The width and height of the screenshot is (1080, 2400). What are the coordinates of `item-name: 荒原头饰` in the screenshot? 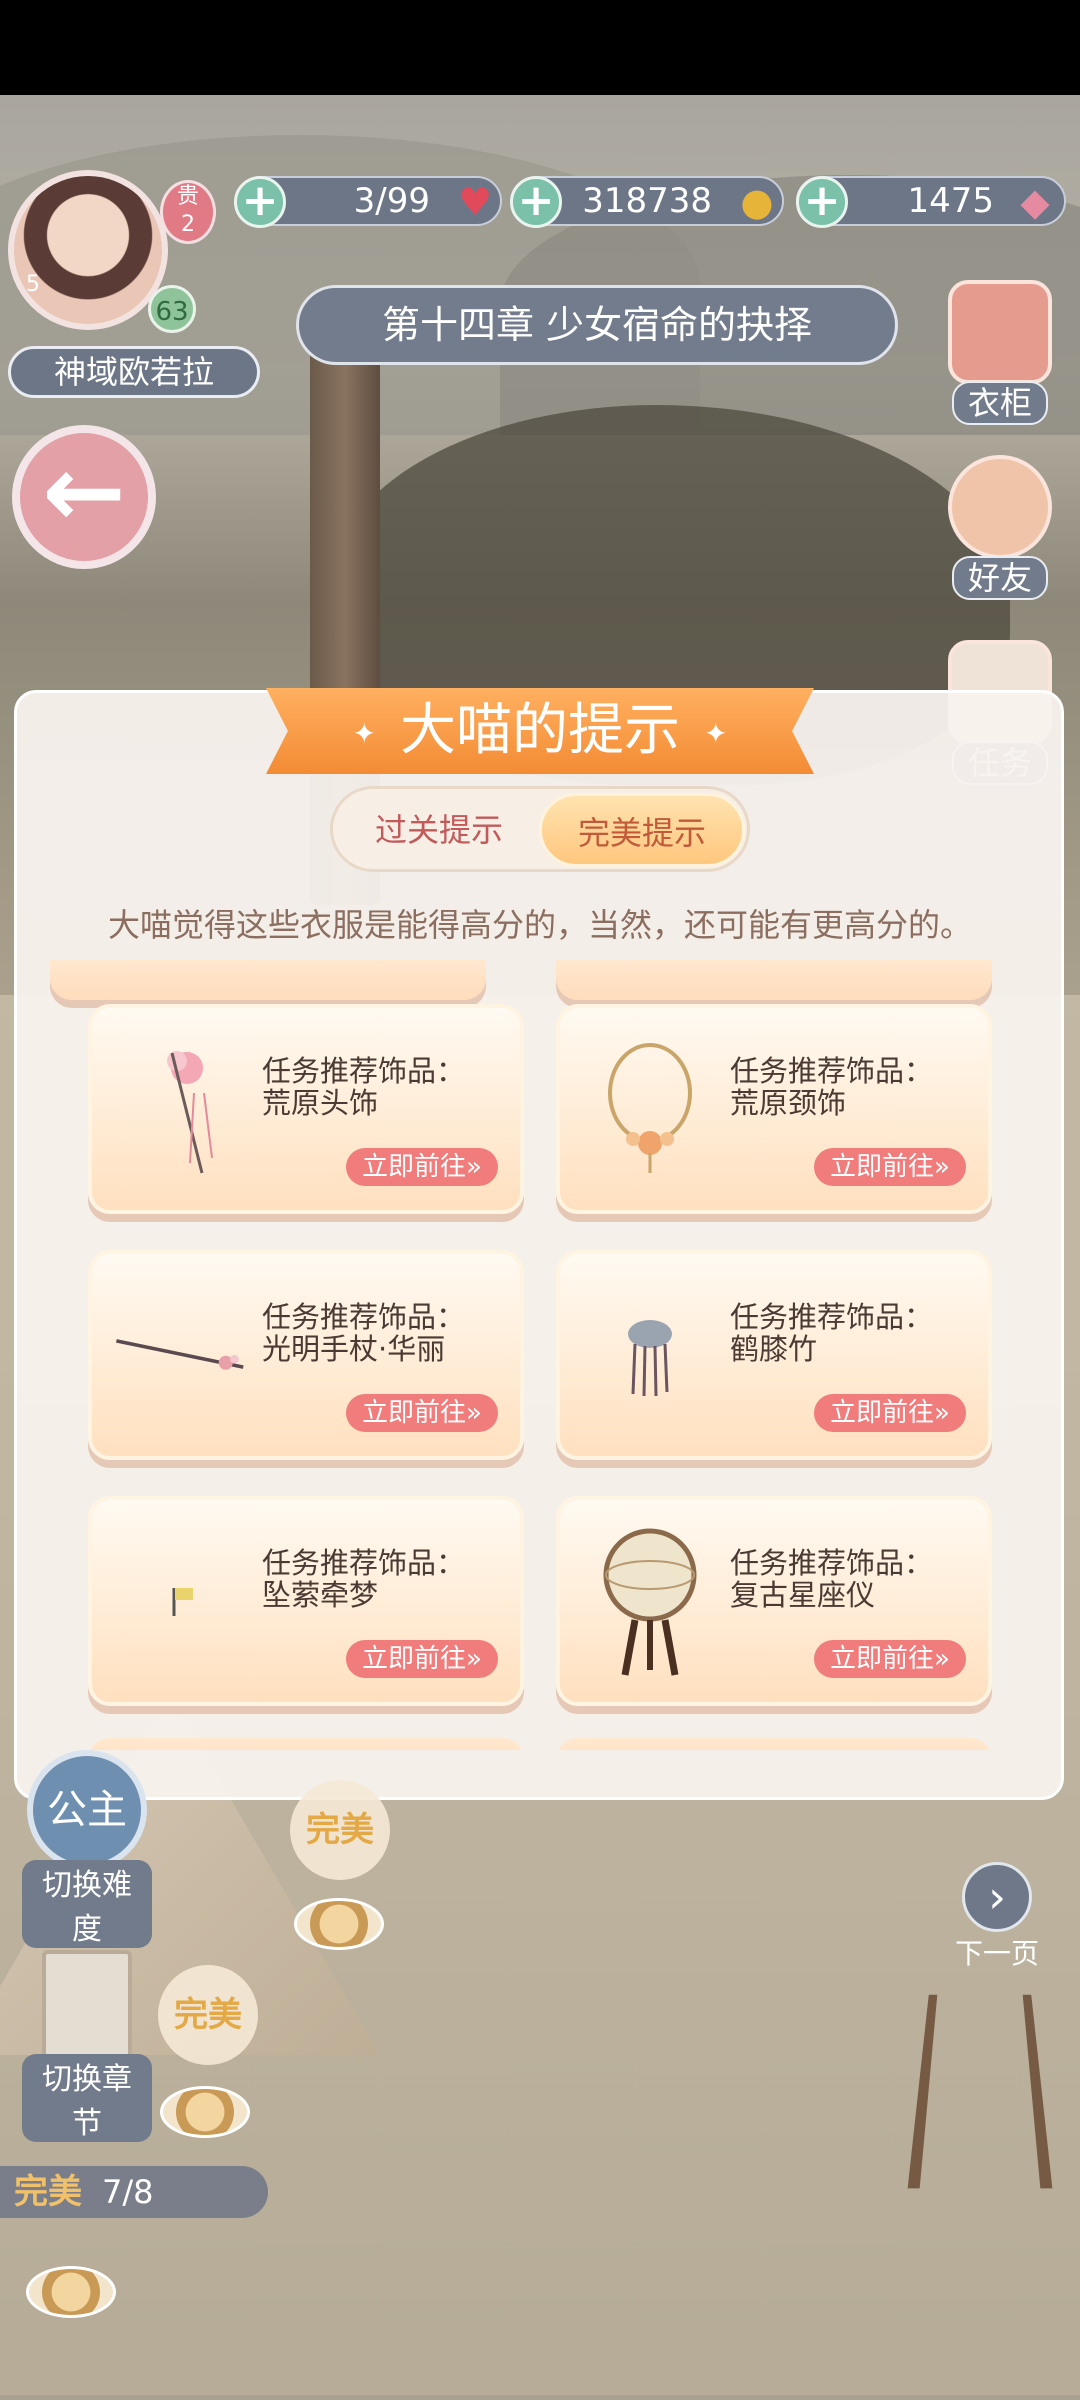 It's located at (320, 1103).